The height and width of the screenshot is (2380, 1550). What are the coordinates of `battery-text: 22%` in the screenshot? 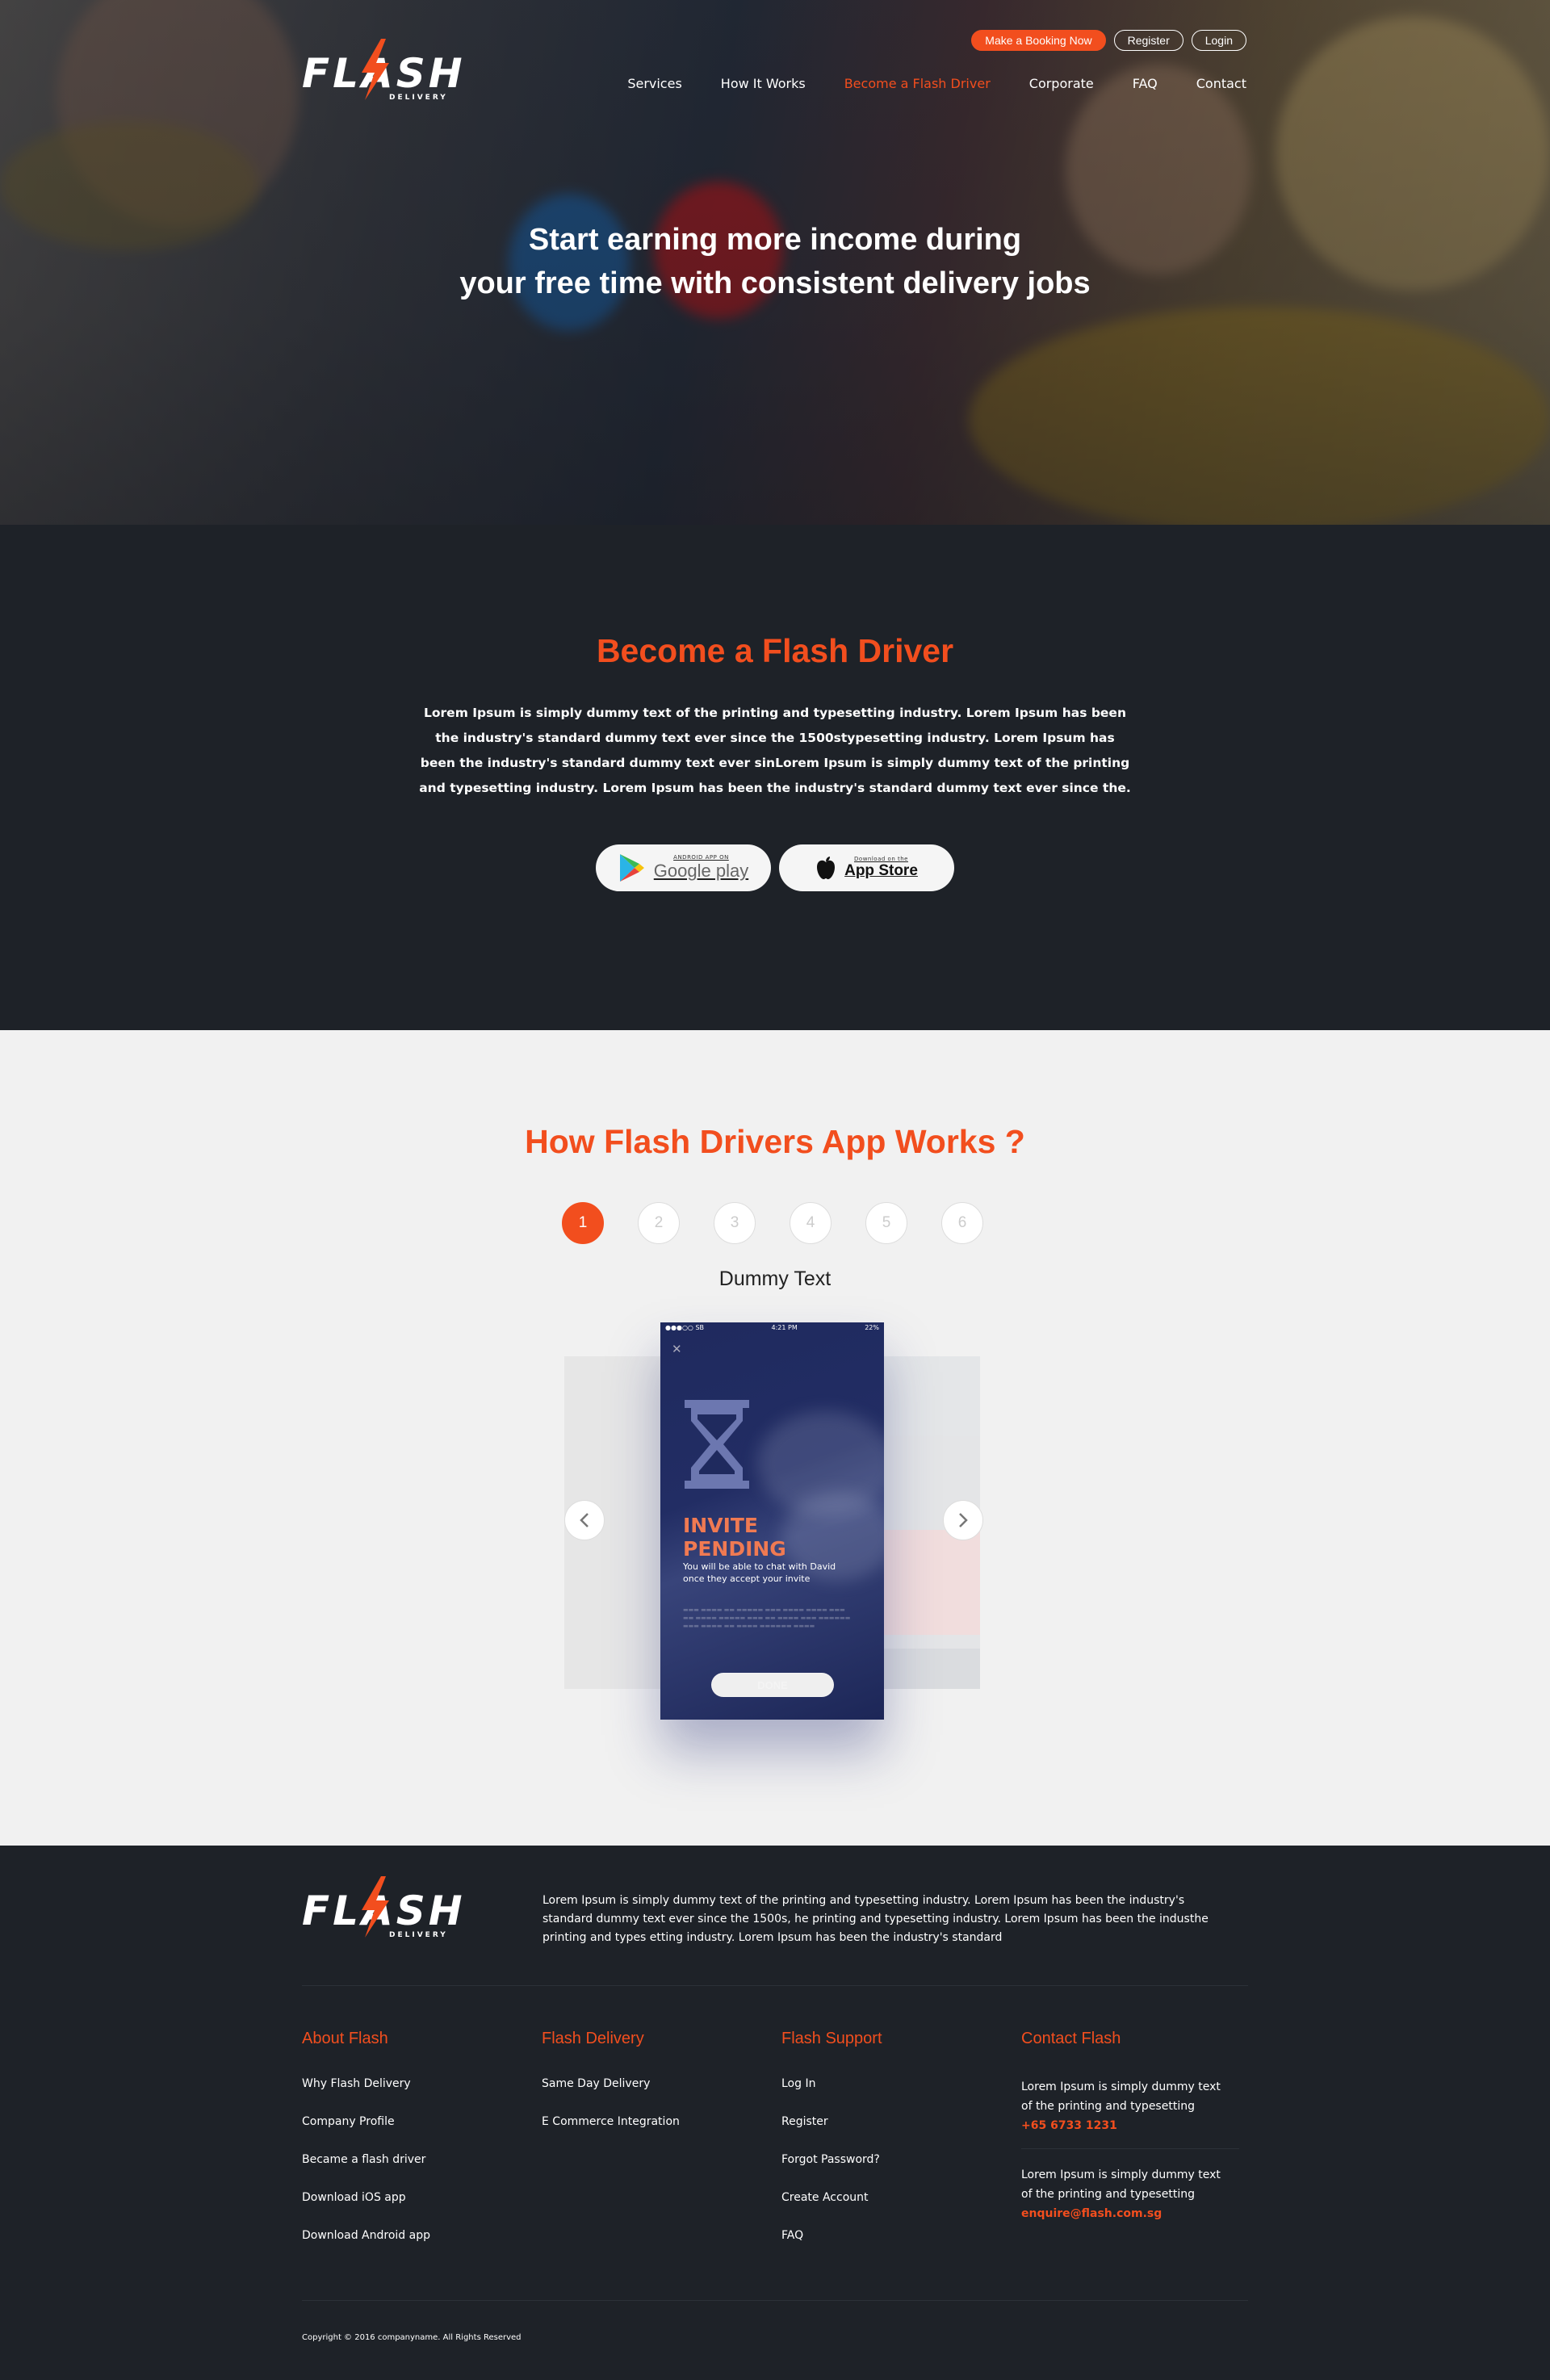 It's located at (872, 1327).